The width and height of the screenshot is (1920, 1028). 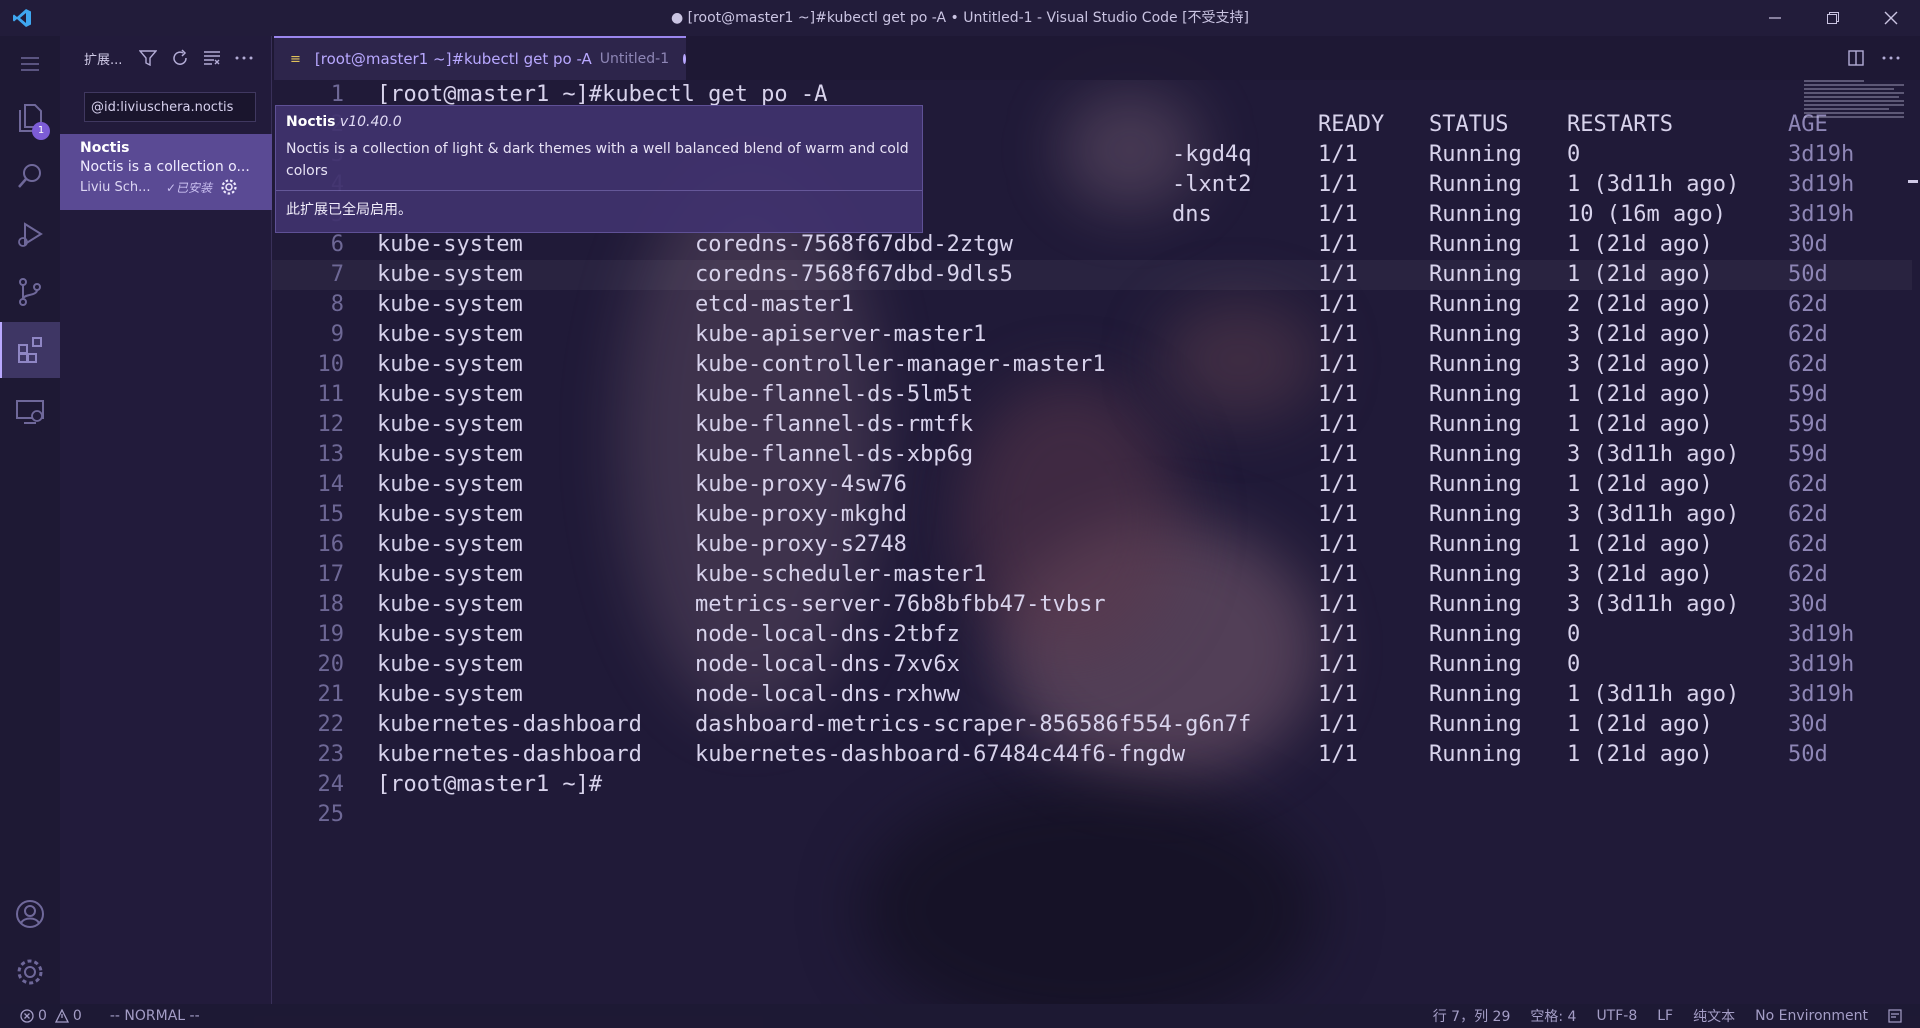 I want to click on restore-icon, so click(x=1833, y=18).